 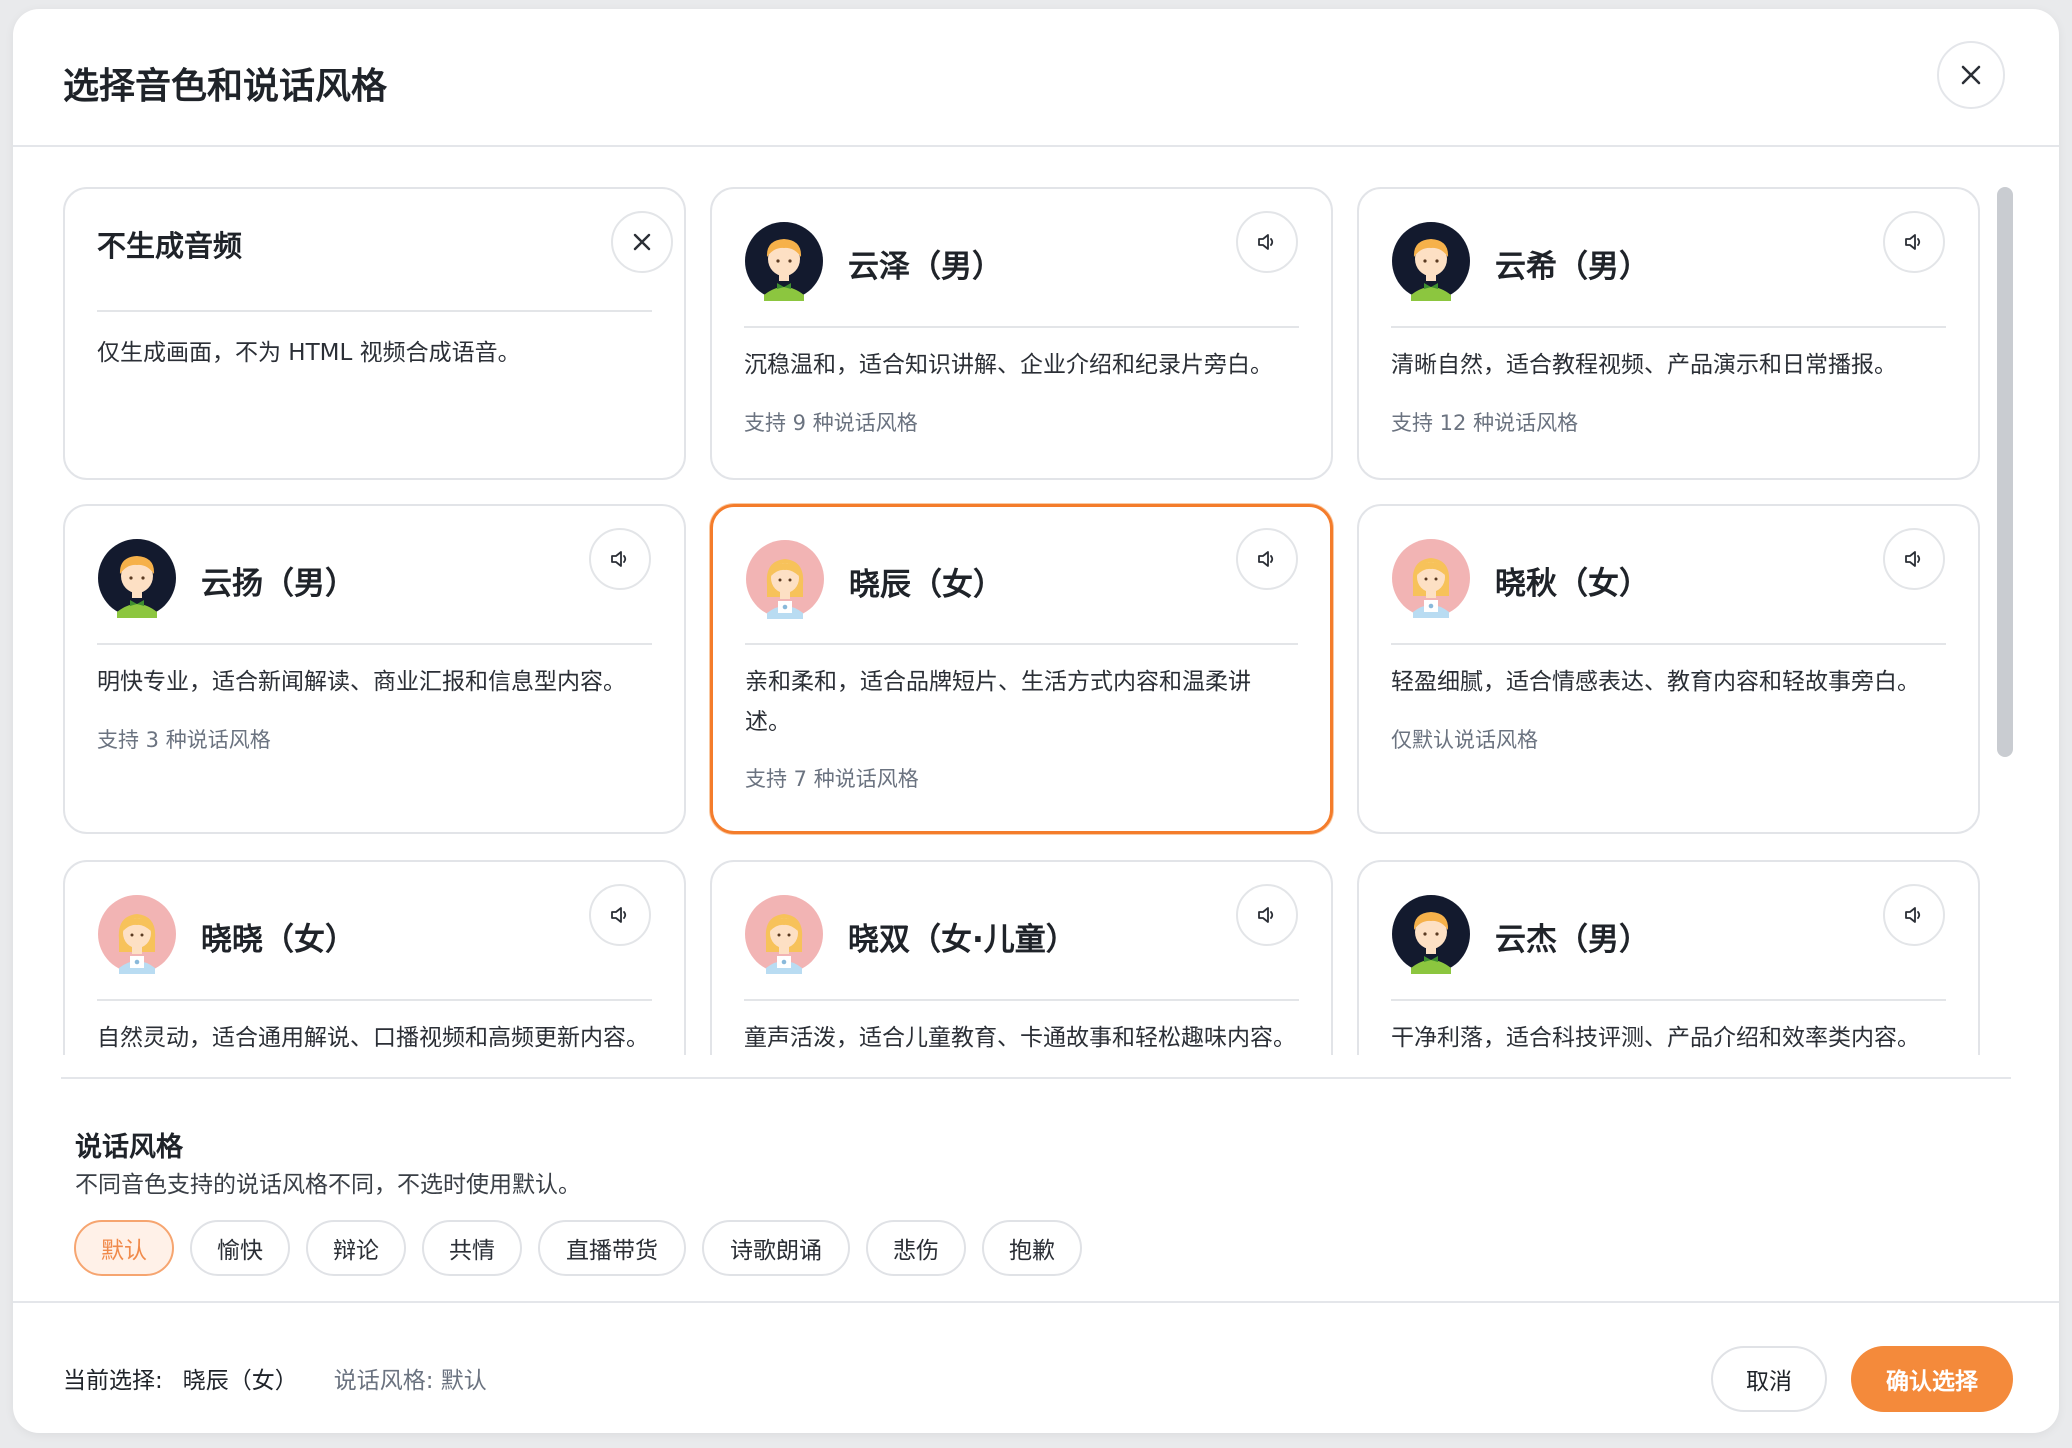 I want to click on voice-card-xiaoshuang: 晓双（女·儿童） 童声活泼，适合儿童教育、卡通故事和轻松趣味内容。, so click(x=1021, y=957).